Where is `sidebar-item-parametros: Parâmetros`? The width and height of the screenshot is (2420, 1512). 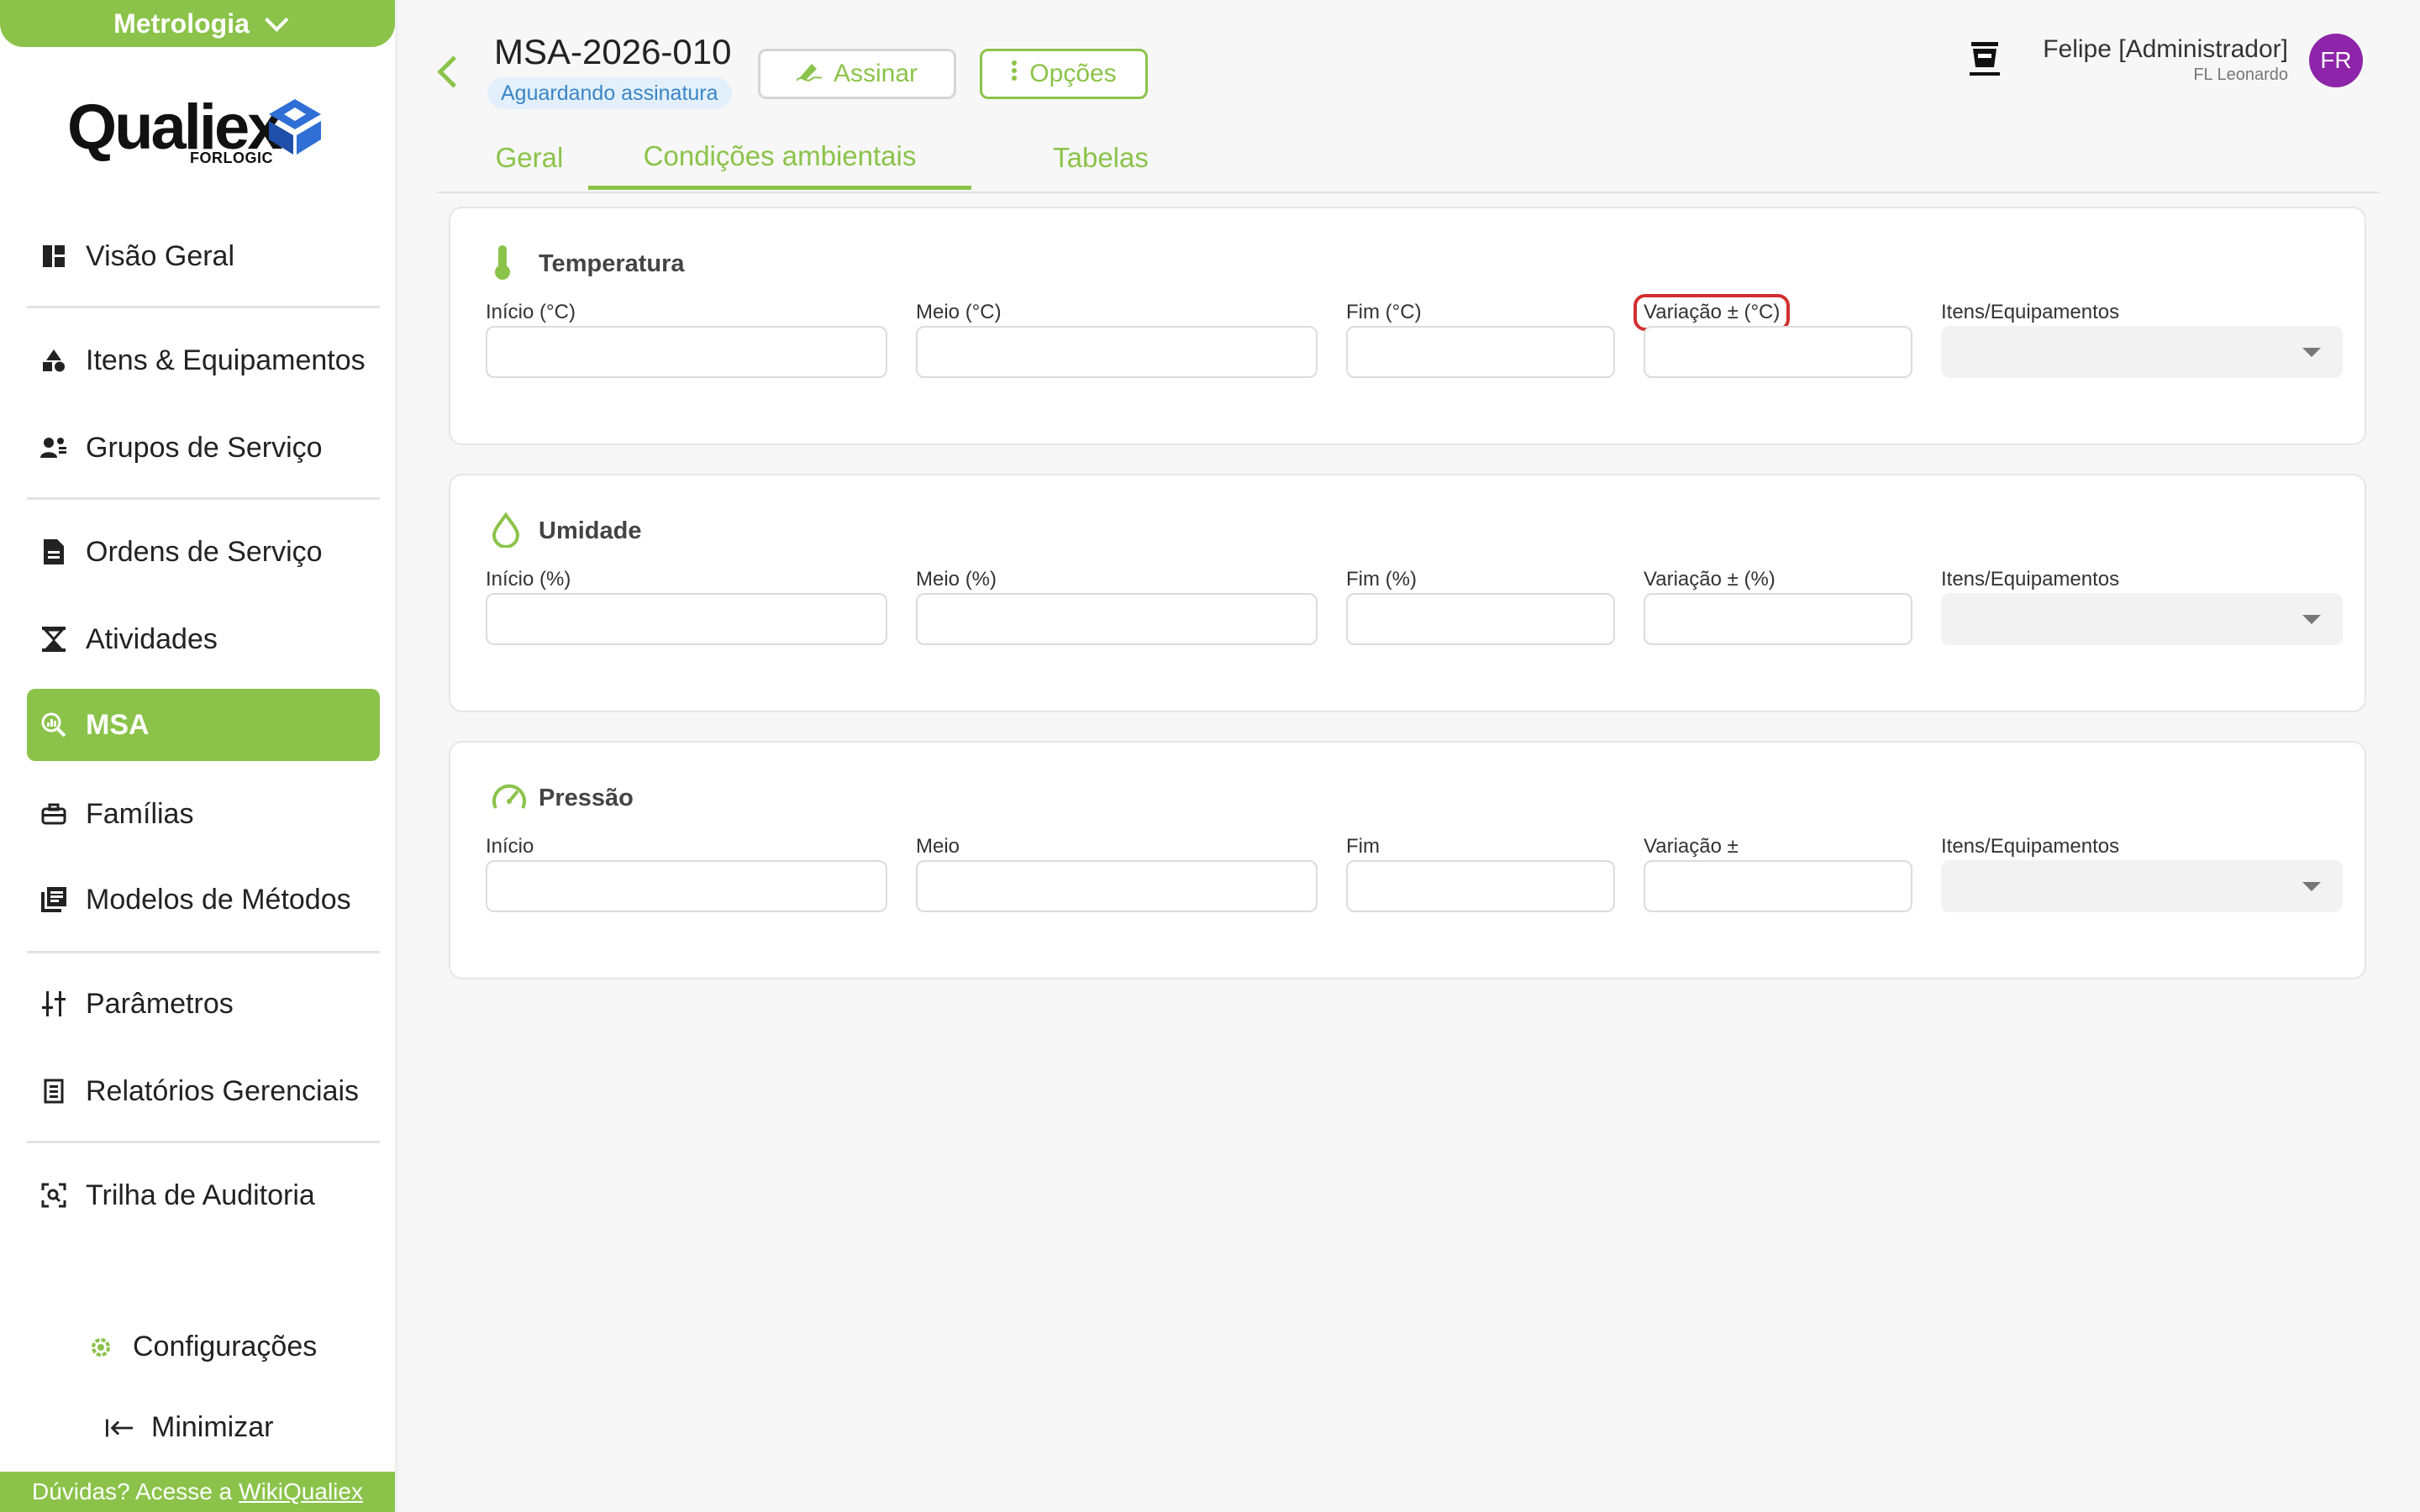 sidebar-item-parametros: Parâmetros is located at coordinates (203, 1004).